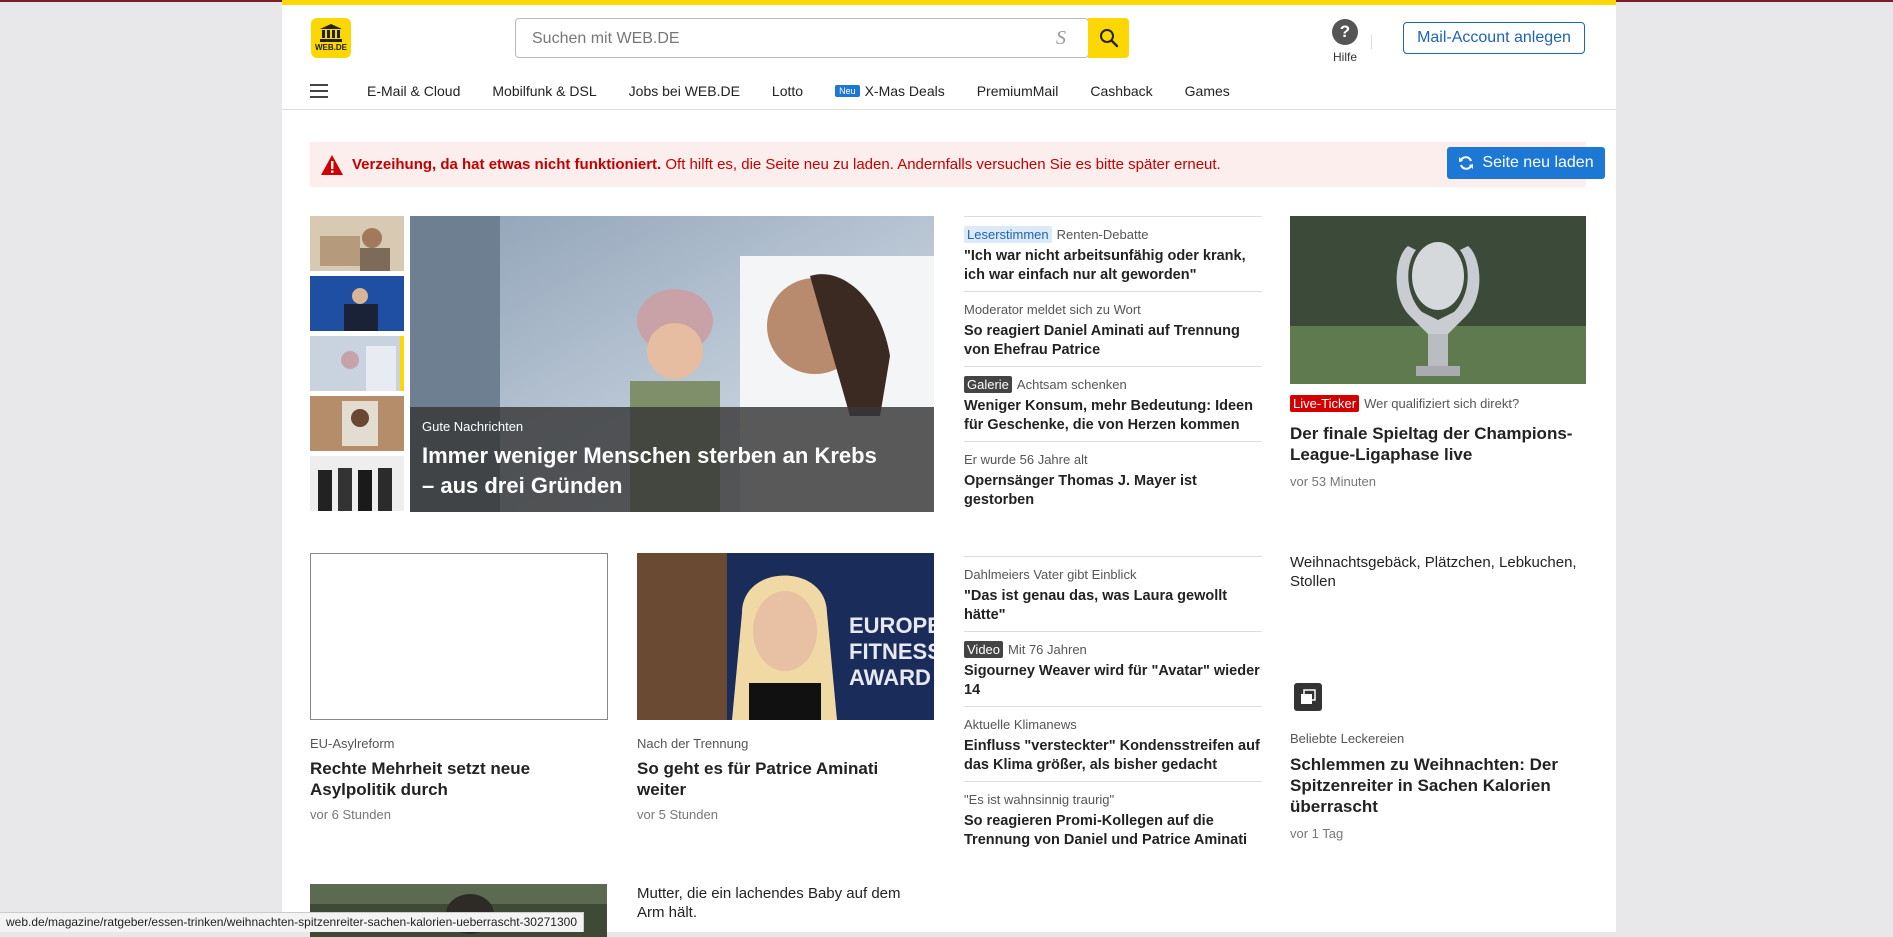 The height and width of the screenshot is (937, 1893). I want to click on header-divider-line, so click(949, 109).